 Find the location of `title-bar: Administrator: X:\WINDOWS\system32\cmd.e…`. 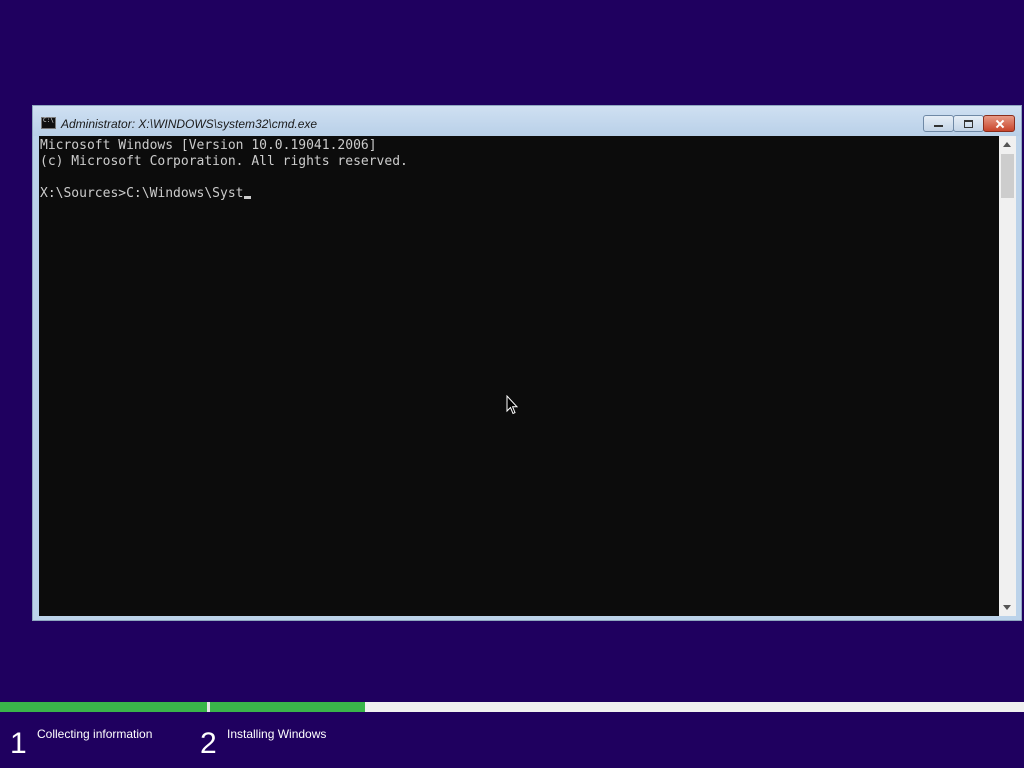

title-bar: Administrator: X:\WINDOWS\system32\cmd.e… is located at coordinates (527, 121).